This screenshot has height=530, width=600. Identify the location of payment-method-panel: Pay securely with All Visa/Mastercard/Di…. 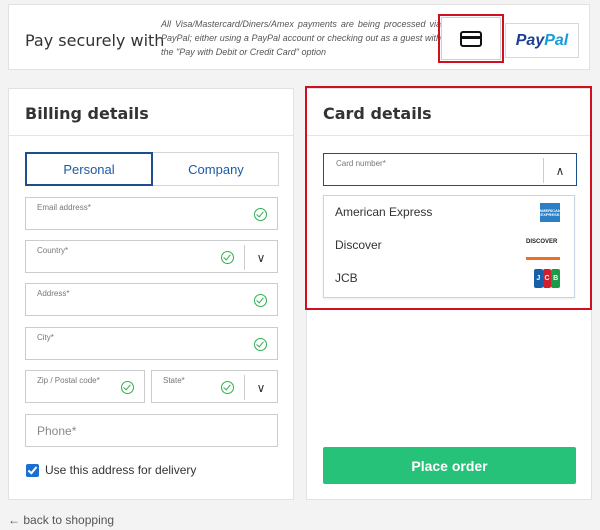
(299, 37).